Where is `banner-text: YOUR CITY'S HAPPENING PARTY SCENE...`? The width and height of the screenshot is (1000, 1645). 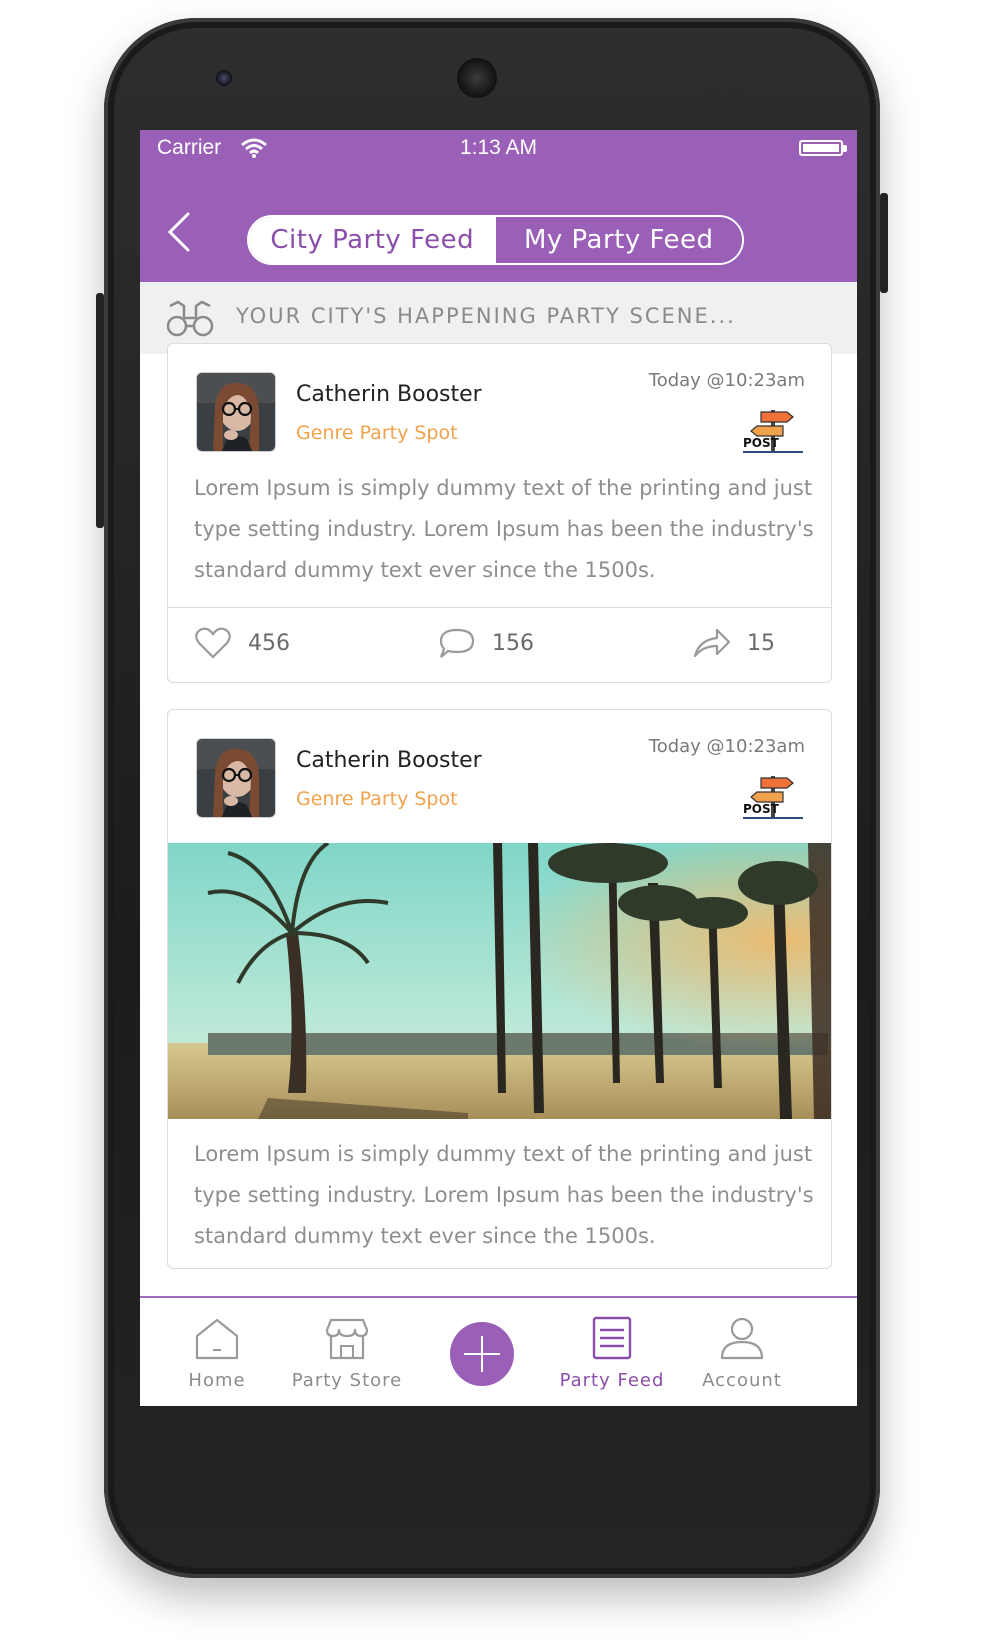 banner-text: YOUR CITY'S HAPPENING PARTY SCENE... is located at coordinates (486, 316).